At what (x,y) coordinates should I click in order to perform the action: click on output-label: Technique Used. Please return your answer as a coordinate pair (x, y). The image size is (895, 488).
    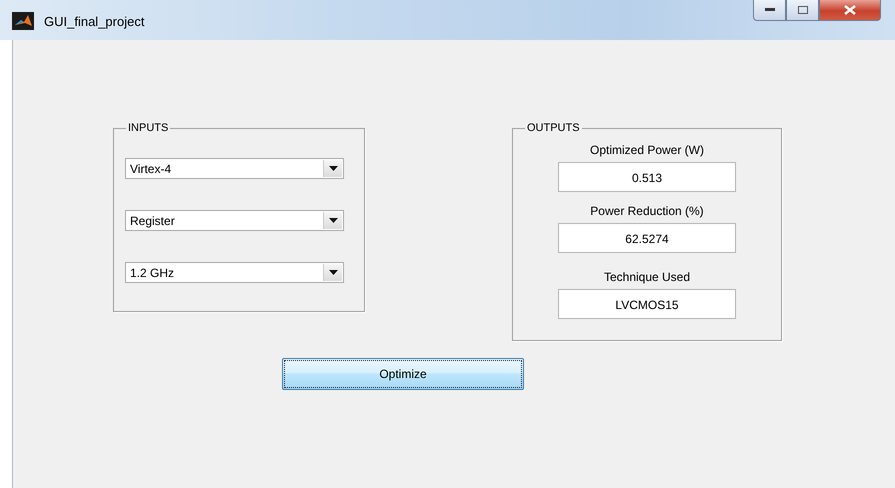
    Looking at the image, I should click on (647, 277).